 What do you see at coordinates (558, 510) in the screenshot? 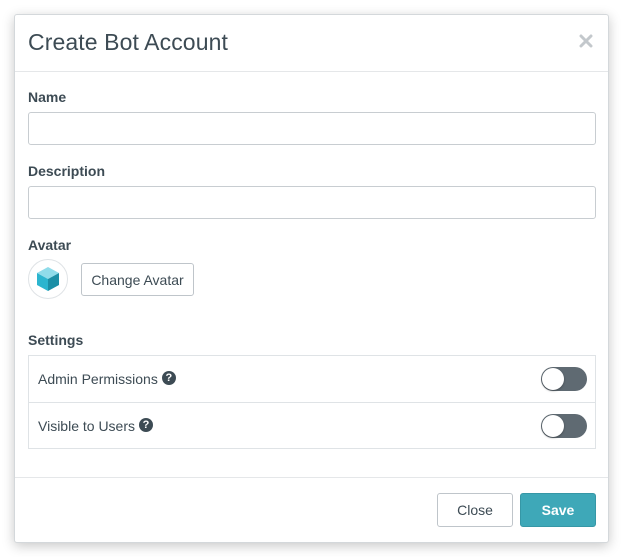
I see `save-button: Save` at bounding box center [558, 510].